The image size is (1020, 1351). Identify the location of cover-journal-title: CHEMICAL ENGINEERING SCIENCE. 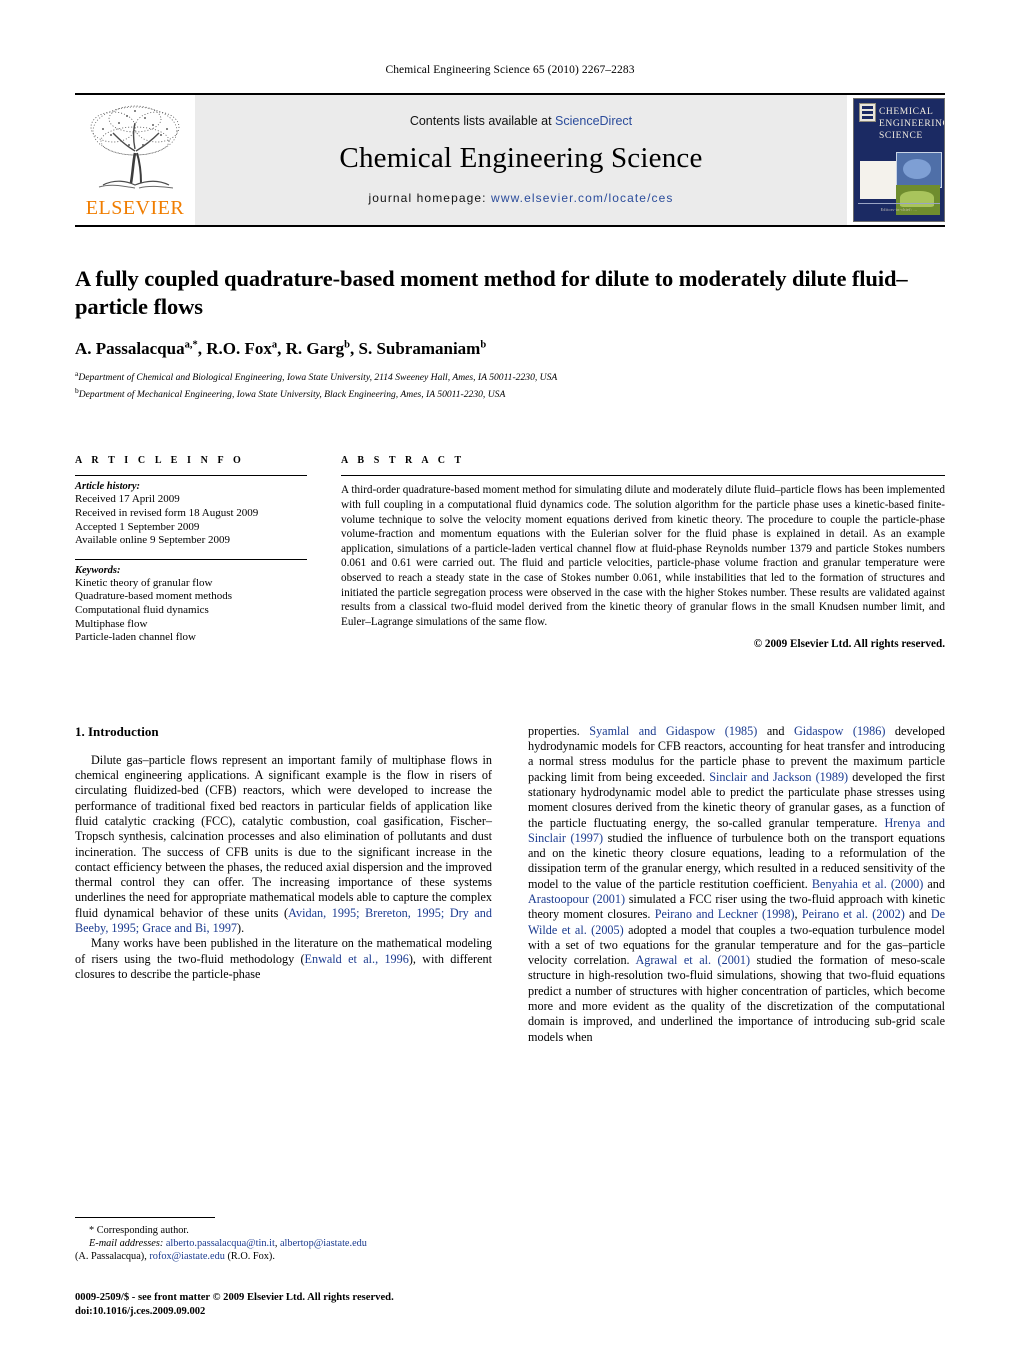
(912, 124).